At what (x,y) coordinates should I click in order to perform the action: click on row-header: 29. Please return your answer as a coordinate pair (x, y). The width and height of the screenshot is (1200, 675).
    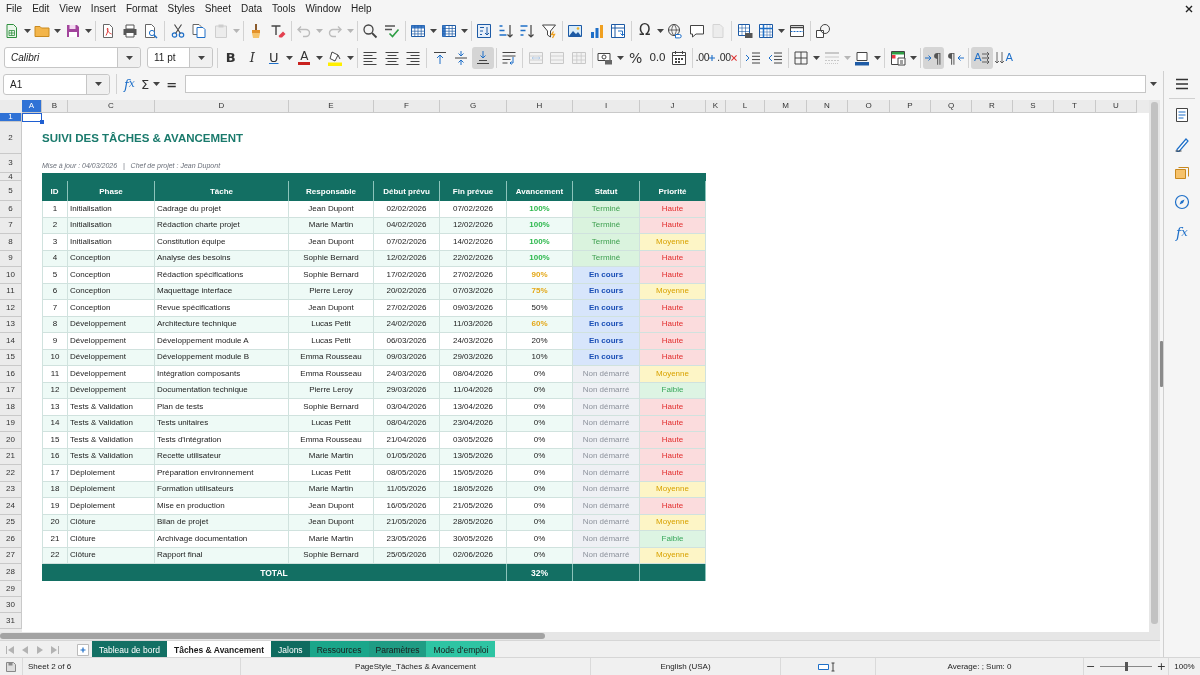
    Looking at the image, I should click on (11, 589).